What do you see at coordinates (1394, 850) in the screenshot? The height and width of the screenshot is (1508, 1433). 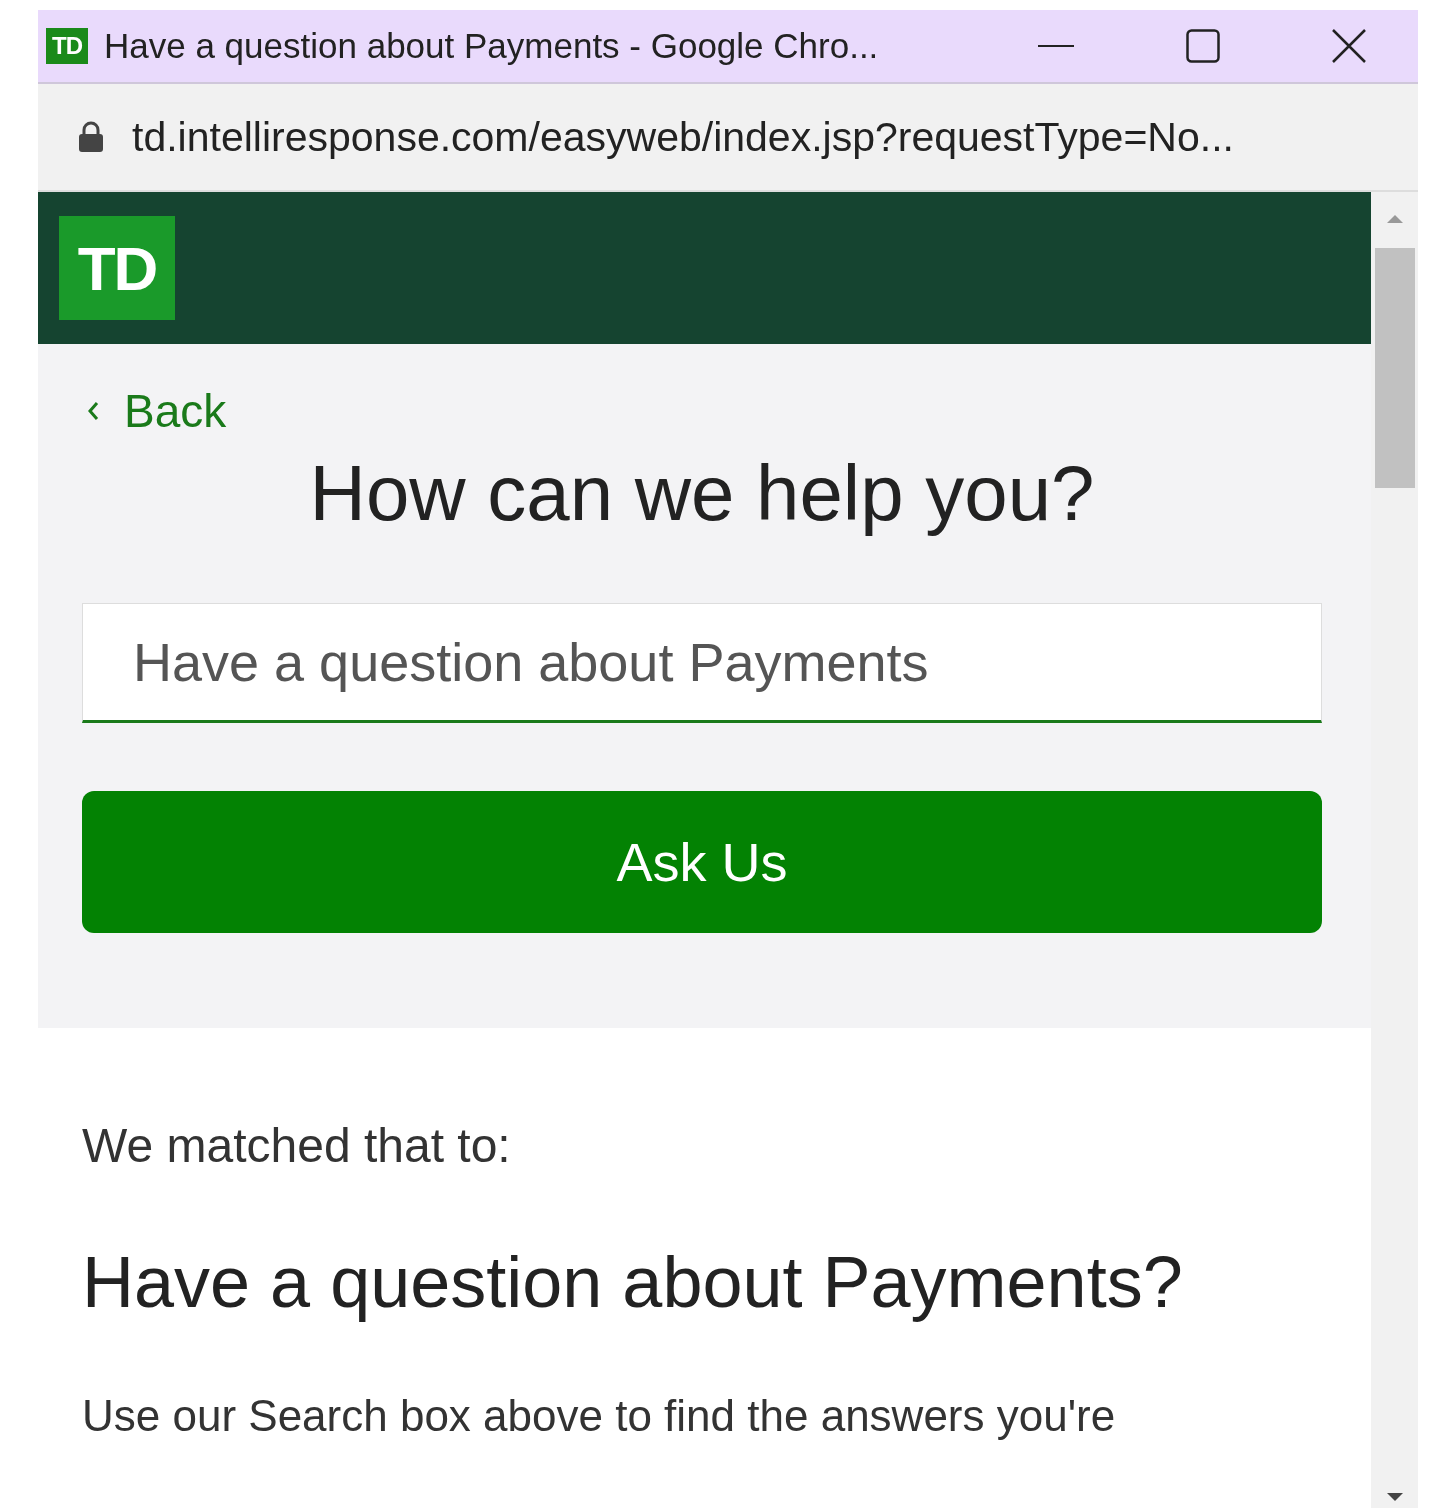 I see `scrollbar` at bounding box center [1394, 850].